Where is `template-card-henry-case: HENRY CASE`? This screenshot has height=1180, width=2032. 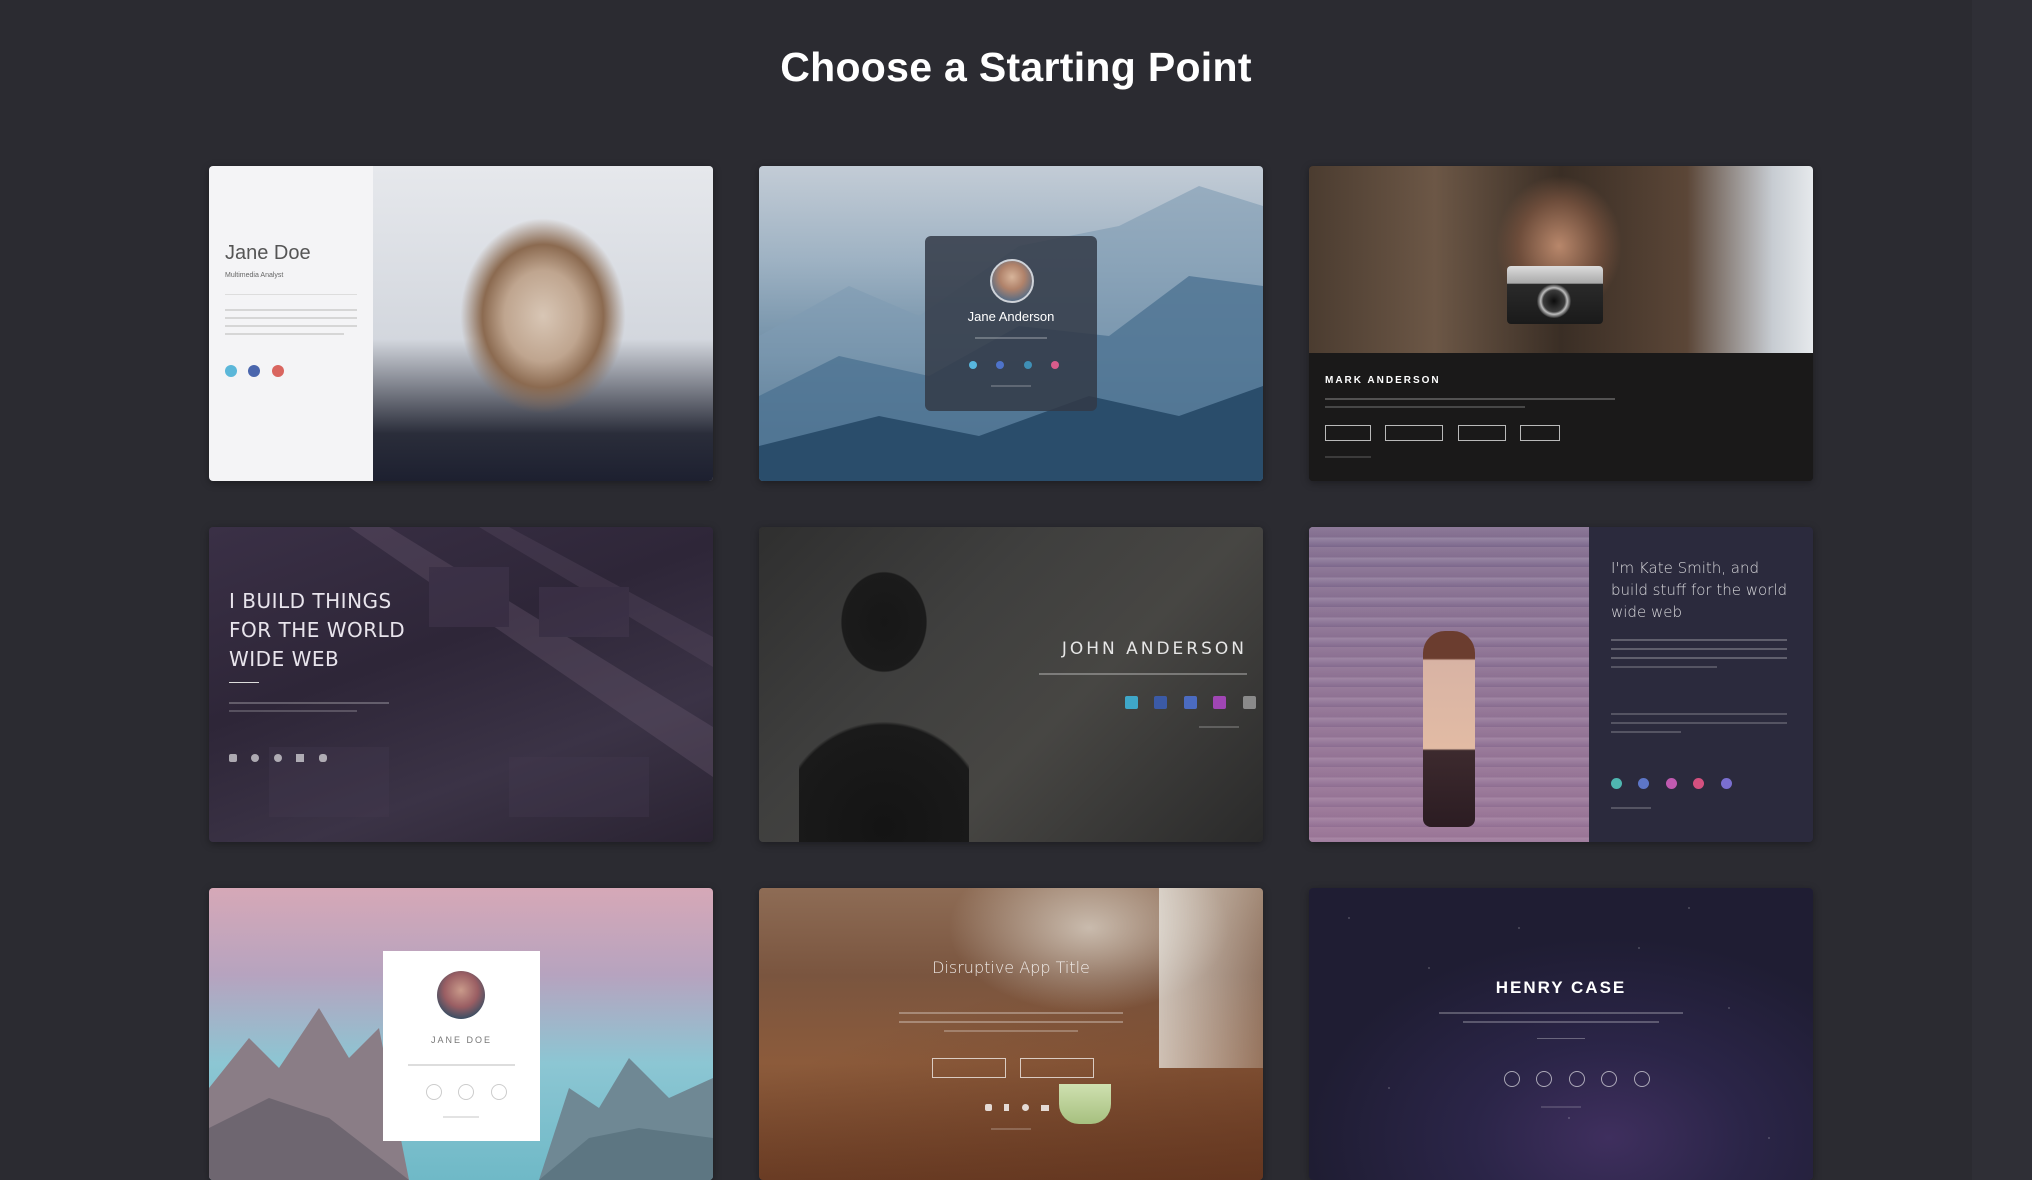
template-card-henry-case: HENRY CASE is located at coordinates (1561, 1034).